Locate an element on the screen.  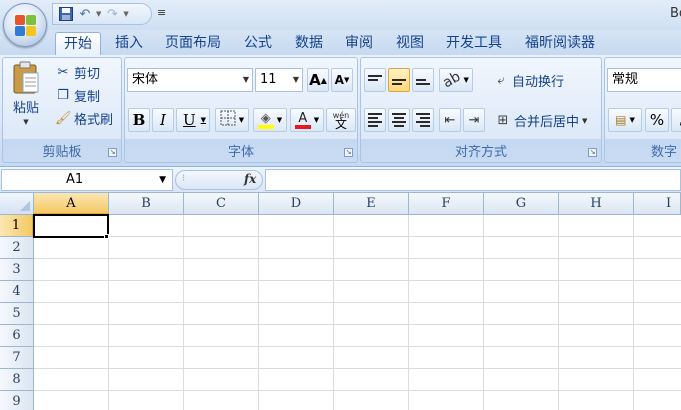
copy-label: 复制 is located at coordinates (87, 97).